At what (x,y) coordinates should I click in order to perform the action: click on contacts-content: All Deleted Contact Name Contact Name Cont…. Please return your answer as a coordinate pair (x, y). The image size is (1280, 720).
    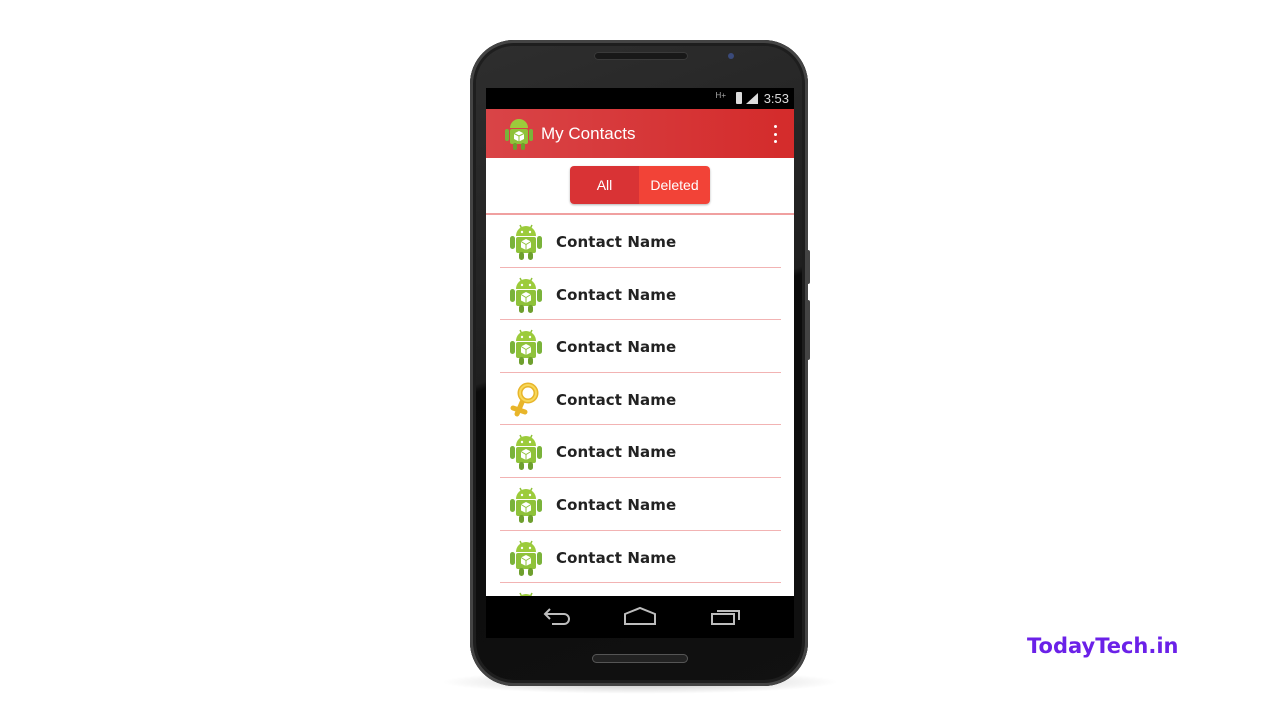
    Looking at the image, I should click on (640, 377).